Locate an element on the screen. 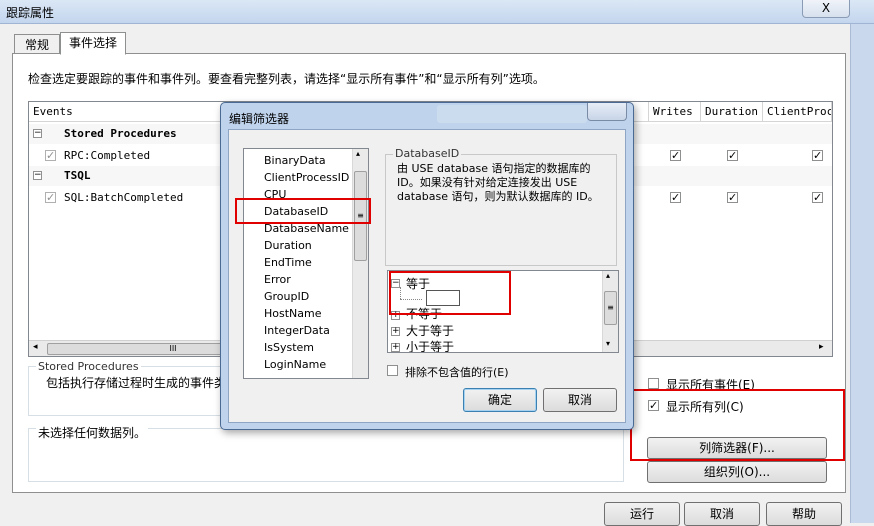 Image resolution: width=874 pixels, height=526 pixels. category-label: Stored Procedures is located at coordinates (120, 133).